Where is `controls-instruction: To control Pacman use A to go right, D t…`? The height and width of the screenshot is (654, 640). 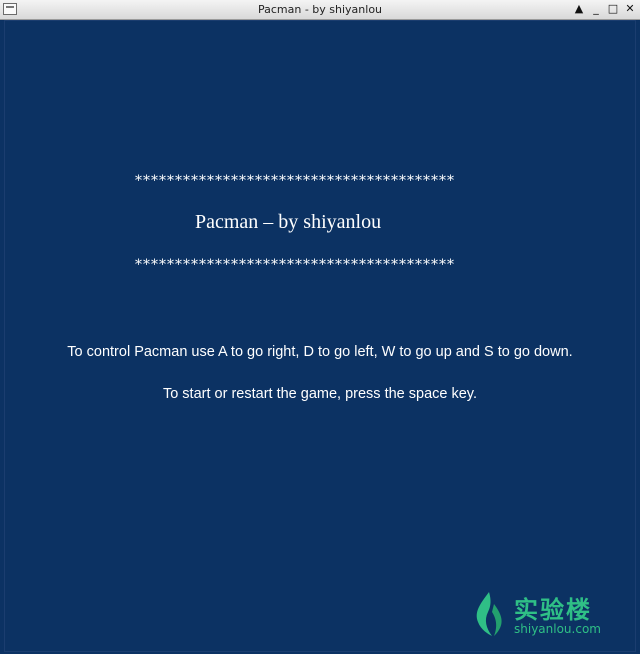 controls-instruction: To control Pacman use A to go right, D t… is located at coordinates (320, 352).